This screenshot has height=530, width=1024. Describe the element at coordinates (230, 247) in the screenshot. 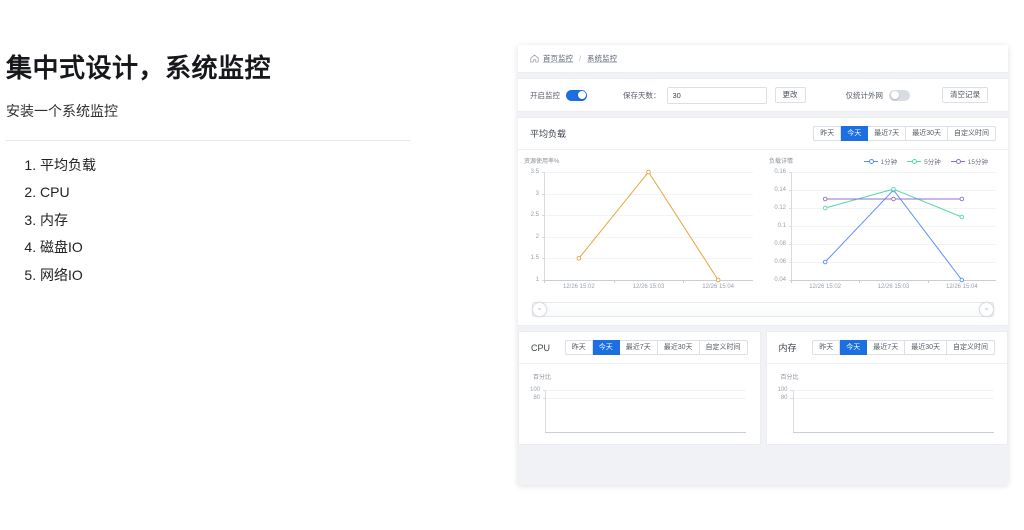

I see `list-item: 磁盘IO` at that location.